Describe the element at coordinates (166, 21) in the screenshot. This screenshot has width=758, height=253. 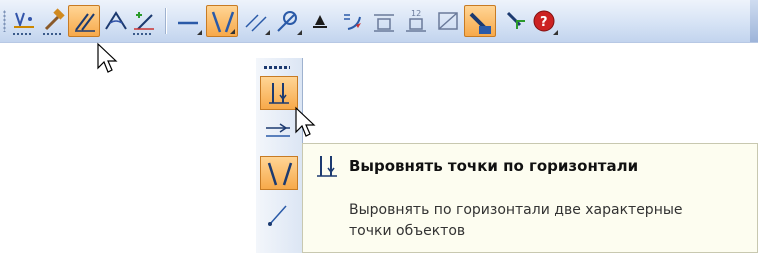
I see `toolbar-separator` at that location.